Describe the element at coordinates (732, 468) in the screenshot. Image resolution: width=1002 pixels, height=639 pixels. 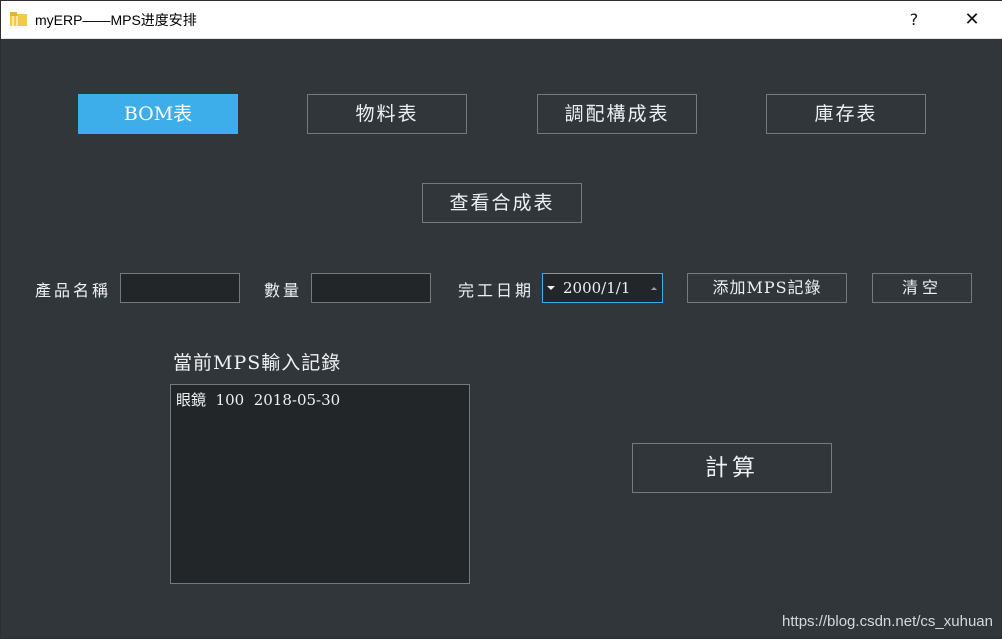
I see `calculate-button: 計算` at that location.